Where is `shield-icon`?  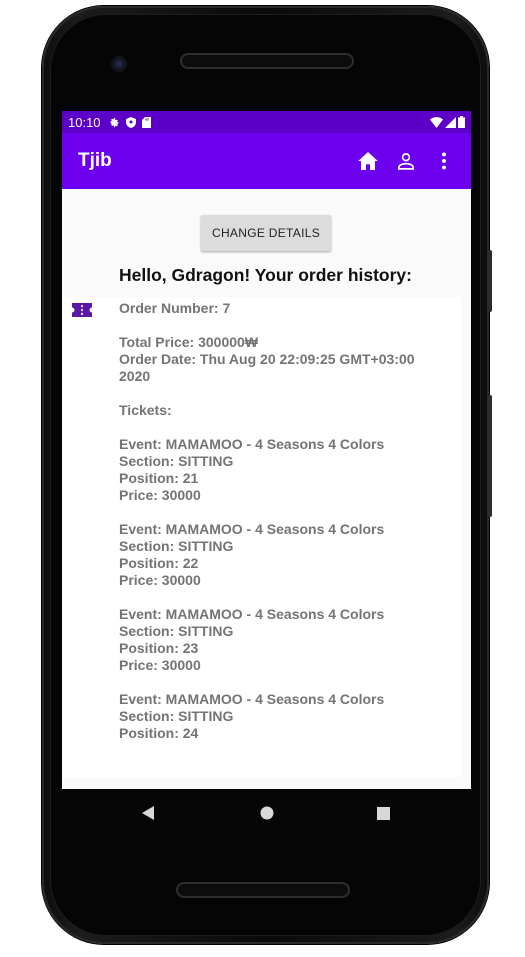
shield-icon is located at coordinates (130, 122).